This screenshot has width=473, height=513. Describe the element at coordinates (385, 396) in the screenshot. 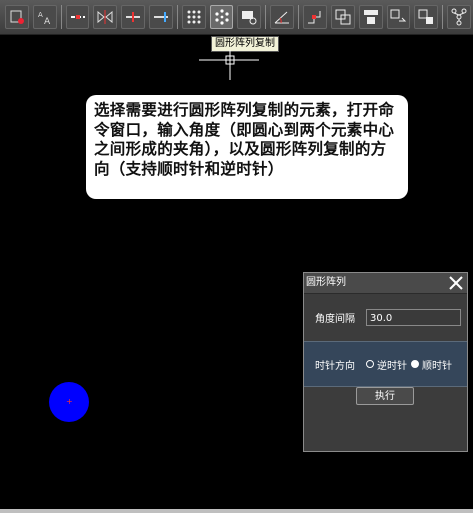

I see `execute-button: 执行` at that location.